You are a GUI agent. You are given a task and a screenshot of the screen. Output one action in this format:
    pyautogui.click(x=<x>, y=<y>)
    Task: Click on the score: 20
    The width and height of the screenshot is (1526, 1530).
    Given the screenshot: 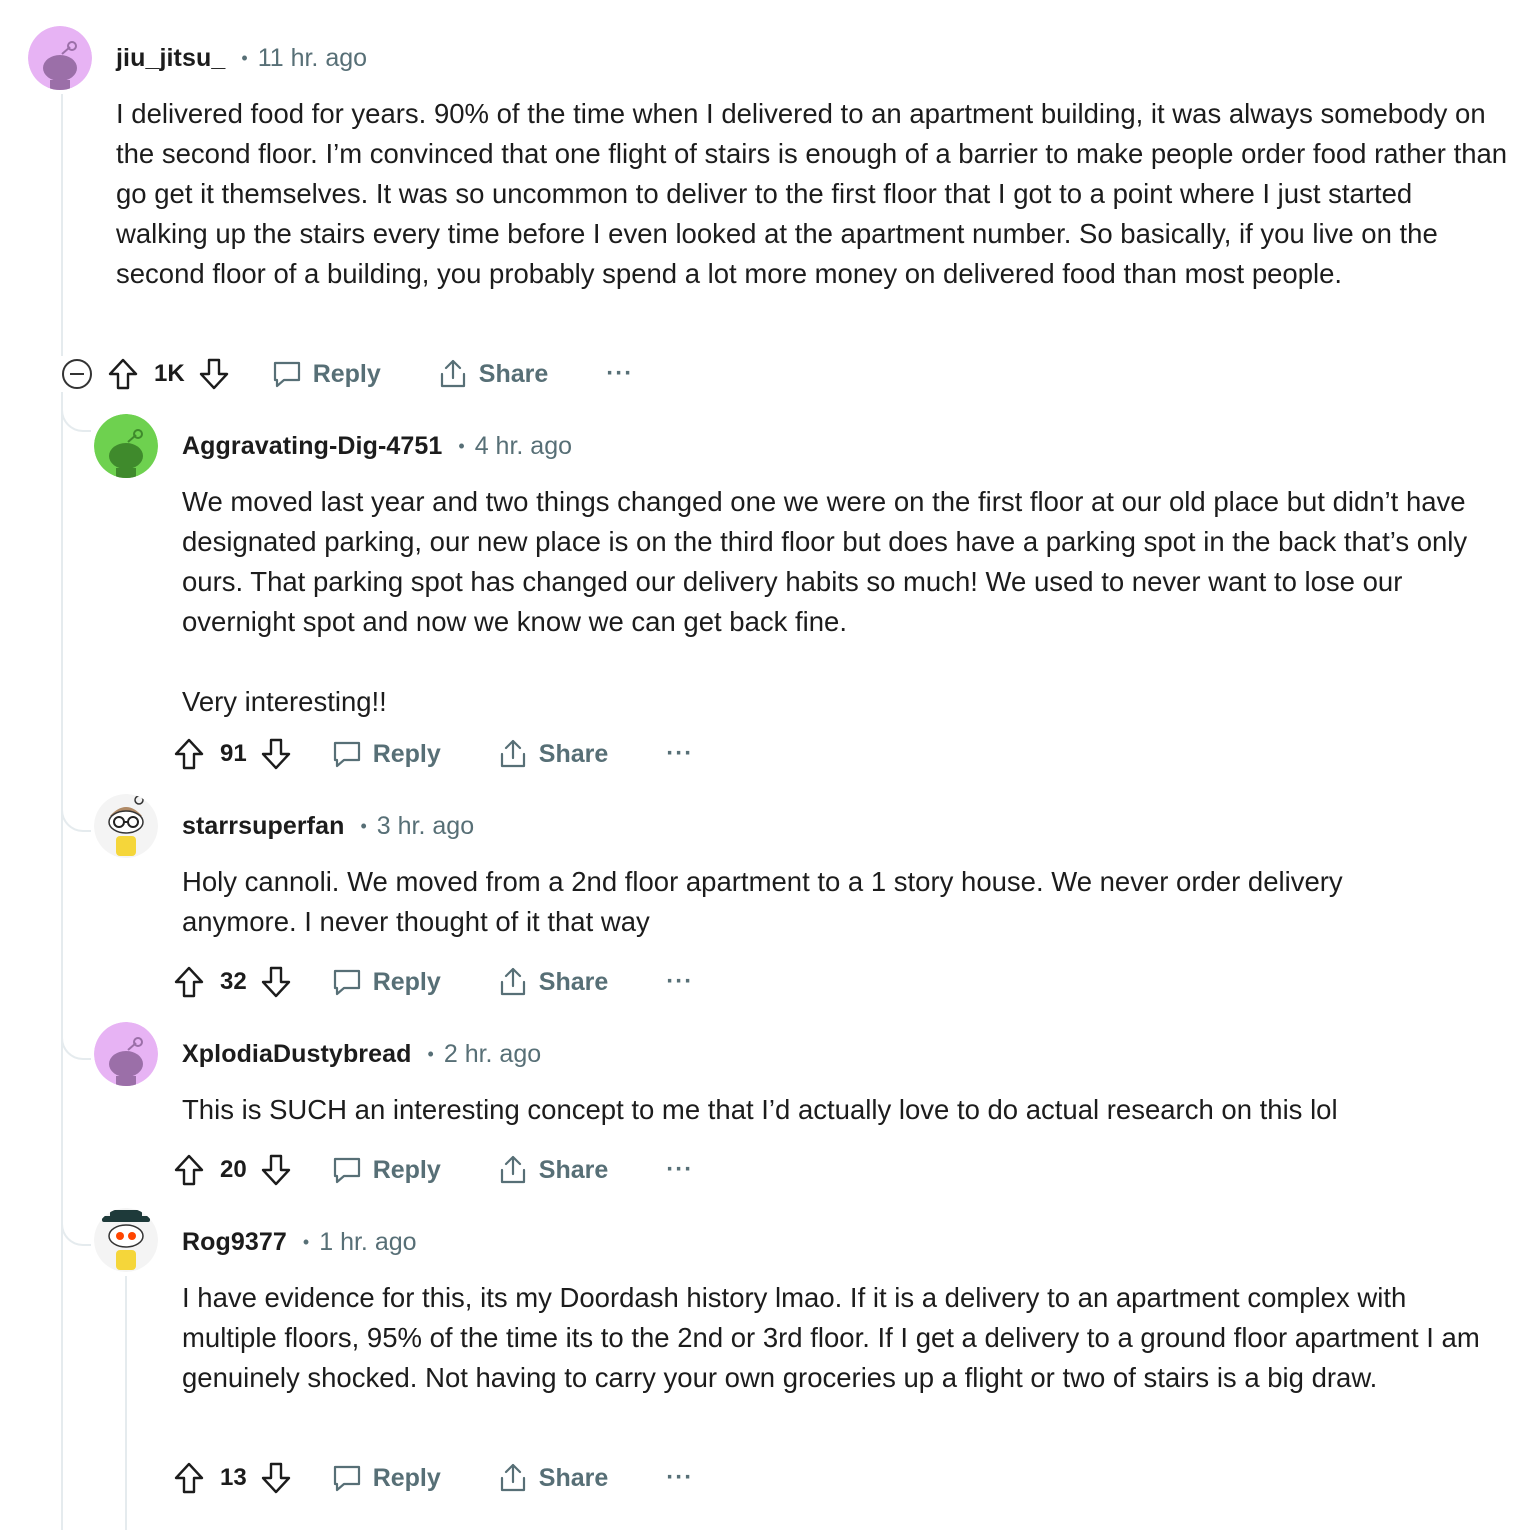 What is the action you would take?
    pyautogui.click(x=233, y=1169)
    